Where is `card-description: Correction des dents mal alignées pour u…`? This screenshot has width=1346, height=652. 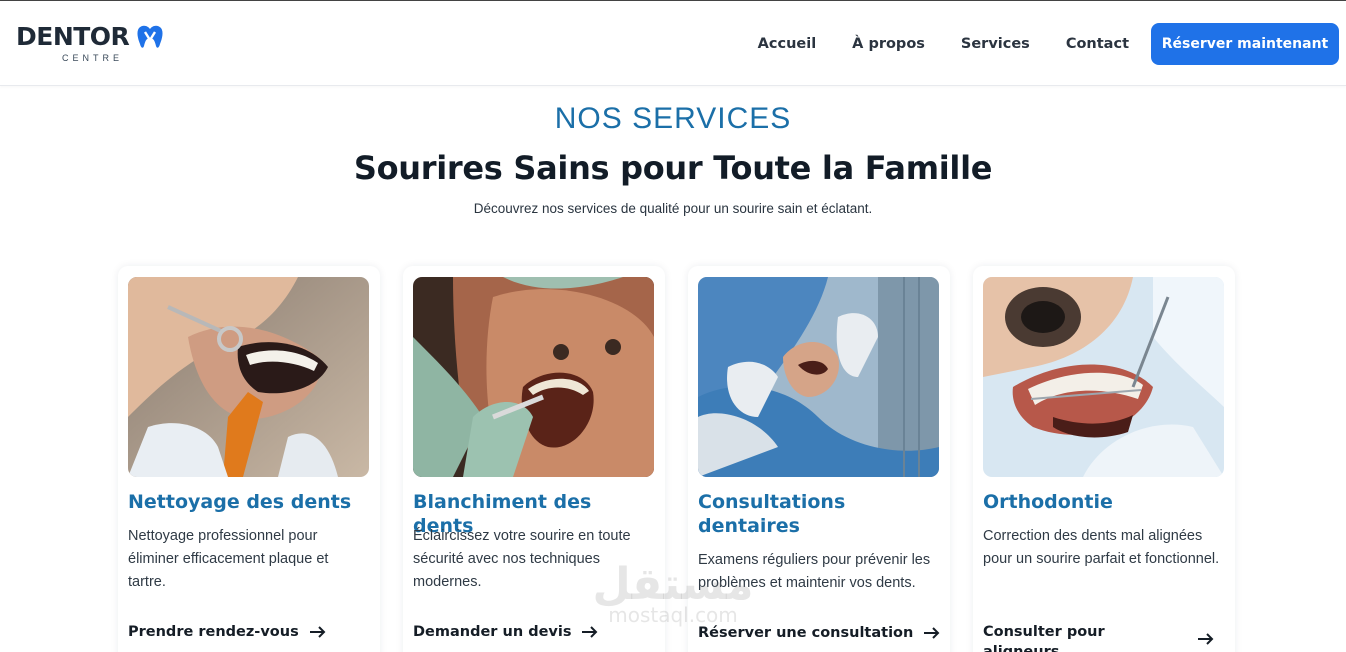
card-description: Correction des dents mal alignées pour u… is located at coordinates (1101, 547).